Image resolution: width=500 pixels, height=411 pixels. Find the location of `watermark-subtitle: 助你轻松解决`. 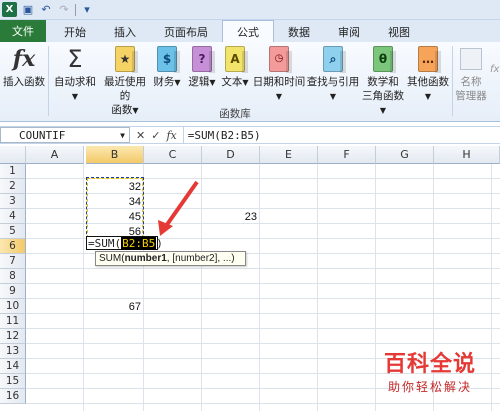

watermark-subtitle: 助你轻松解决 is located at coordinates (429, 387).